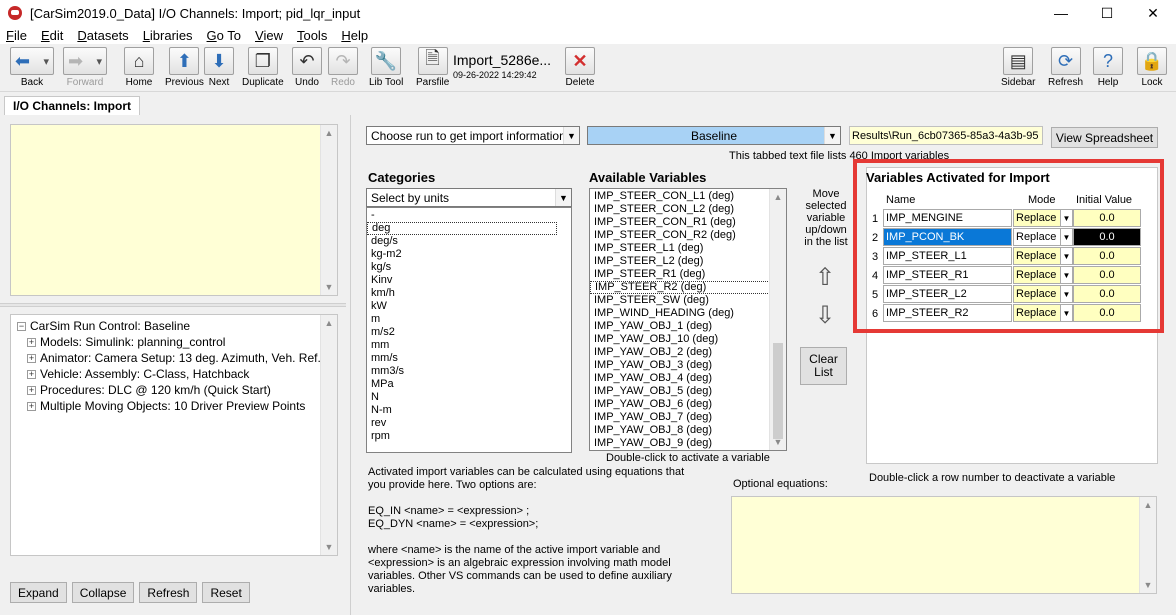  Describe the element at coordinates (469, 345) in the screenshot. I see `list-item: mm` at that location.